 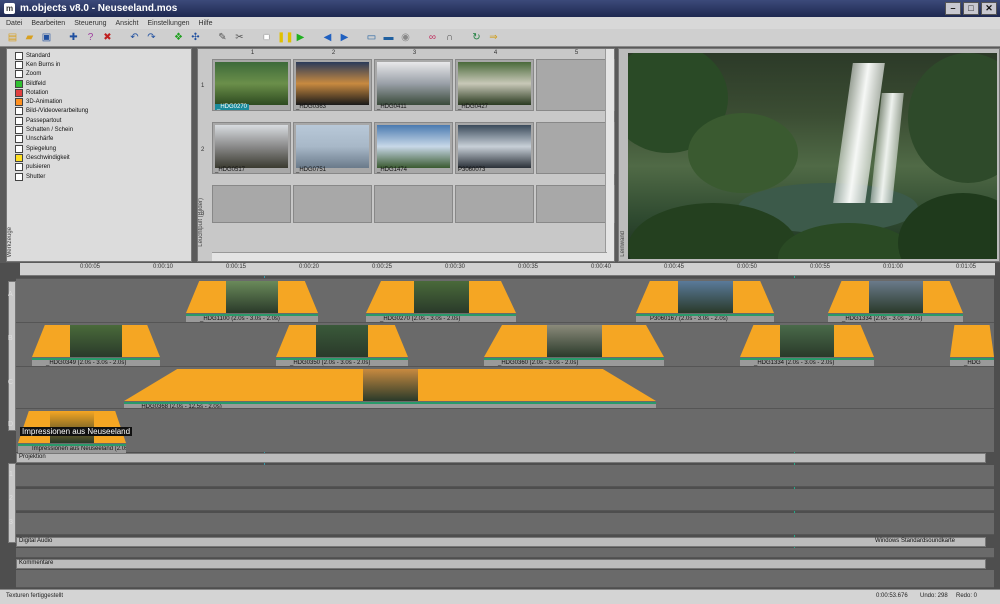 What do you see at coordinates (127, 23) in the screenshot?
I see `menu-ansicht: Ansicht` at bounding box center [127, 23].